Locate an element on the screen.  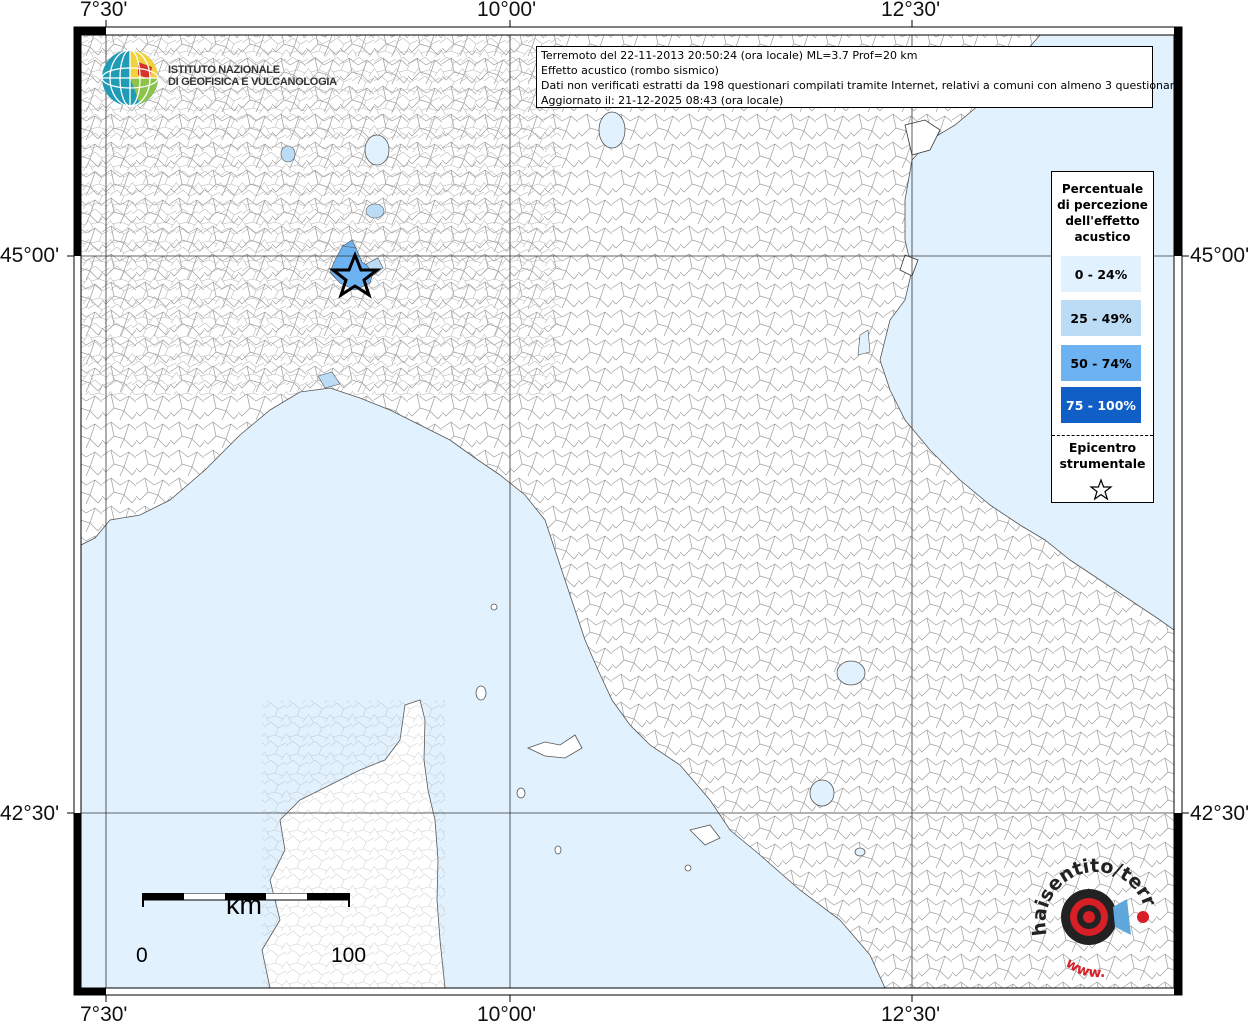
ingv-globe-logo is located at coordinates (130, 78).